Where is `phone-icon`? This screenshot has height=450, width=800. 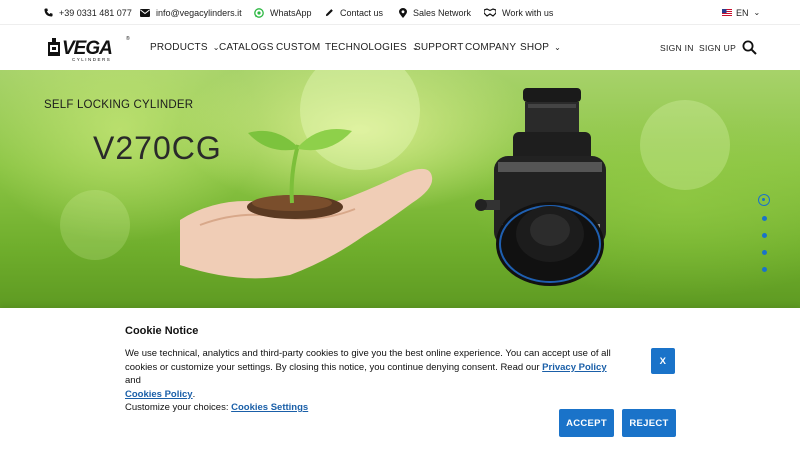
phone-icon is located at coordinates (48, 12).